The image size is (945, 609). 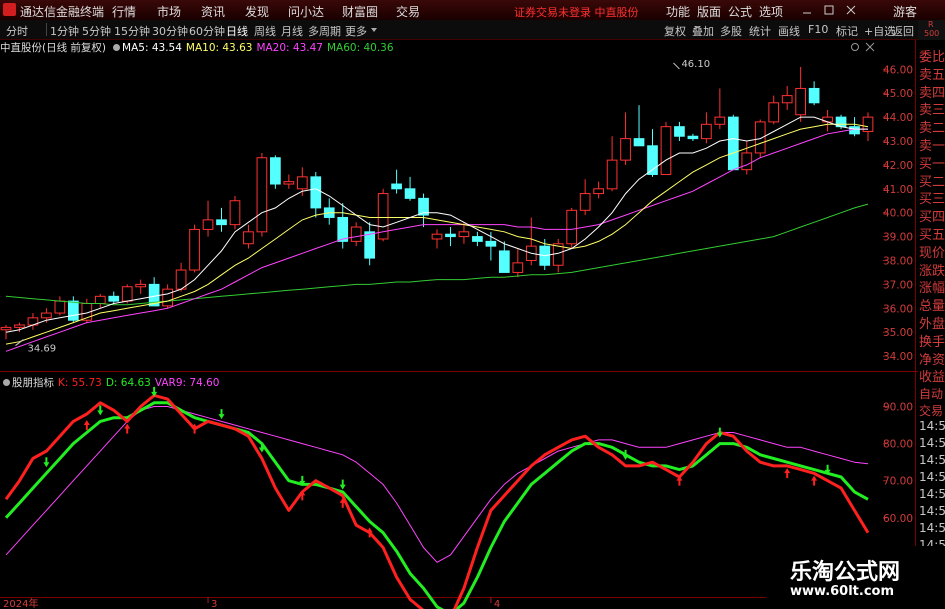 I want to click on tab-5min: 5分钟, so click(x=96, y=31).